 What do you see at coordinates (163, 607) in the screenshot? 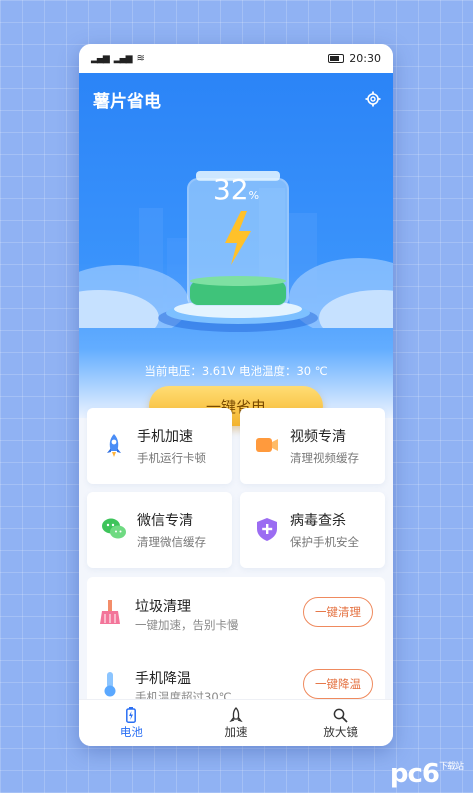
I see `list-item-title: 垃圾清理` at bounding box center [163, 607].